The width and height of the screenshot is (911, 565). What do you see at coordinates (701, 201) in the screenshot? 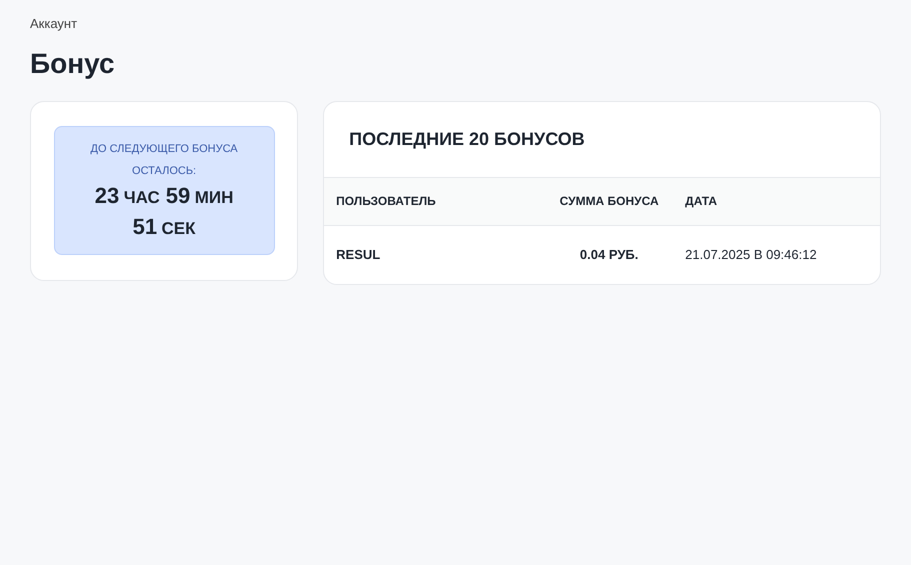
I see `column-header: ДАТА` at bounding box center [701, 201].